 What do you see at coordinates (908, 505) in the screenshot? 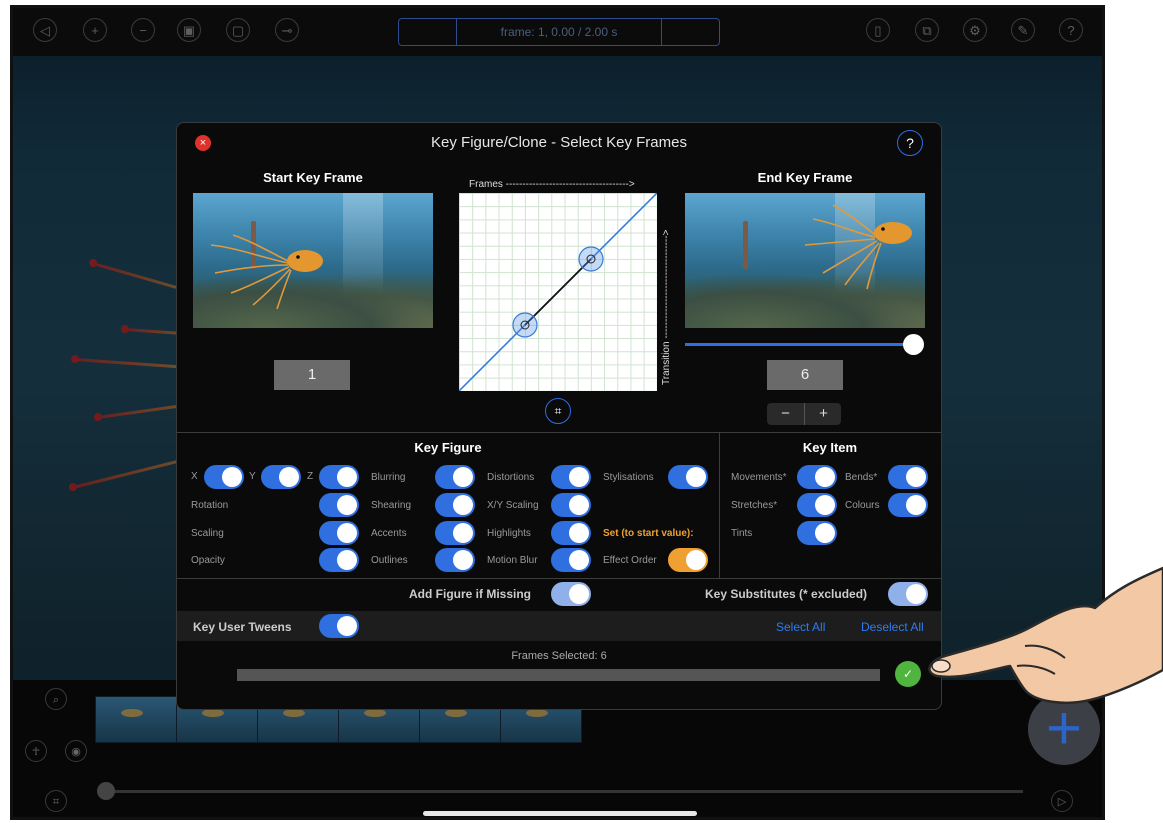
I see `colours-toggle` at bounding box center [908, 505].